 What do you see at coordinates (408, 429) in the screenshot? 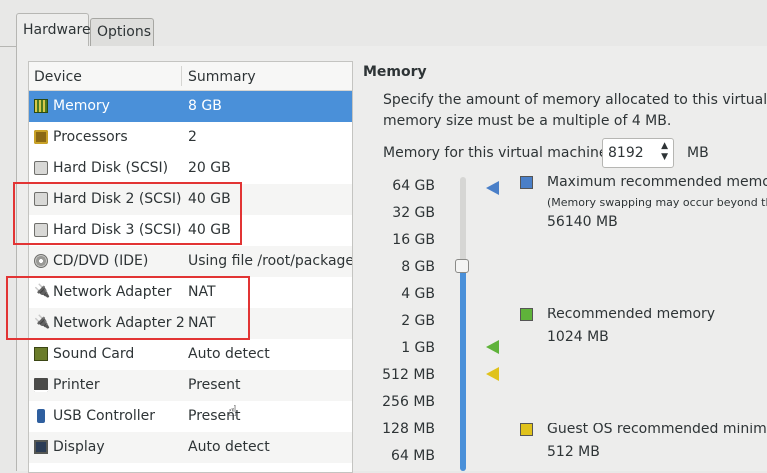
I see `scale-label: 128 MB` at bounding box center [408, 429].